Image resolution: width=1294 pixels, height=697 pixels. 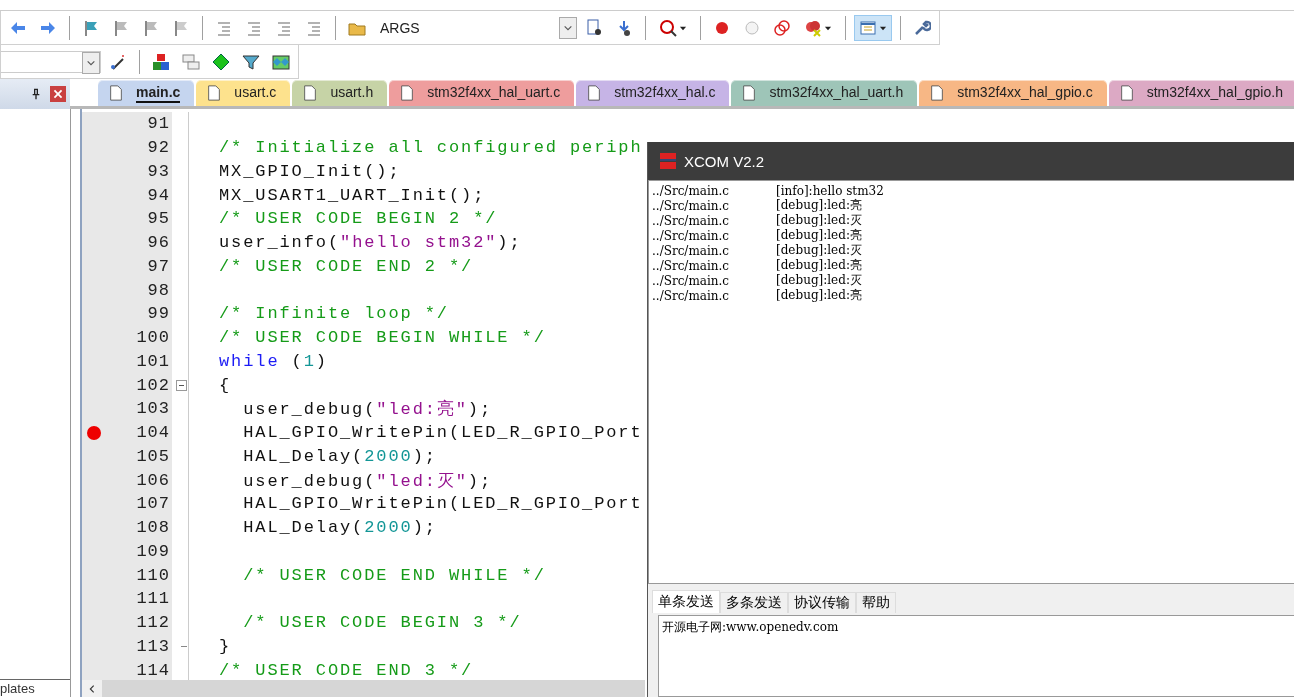 I want to click on file-tab: stm32f4xx_hal_gpio.c, so click(x=1013, y=93).